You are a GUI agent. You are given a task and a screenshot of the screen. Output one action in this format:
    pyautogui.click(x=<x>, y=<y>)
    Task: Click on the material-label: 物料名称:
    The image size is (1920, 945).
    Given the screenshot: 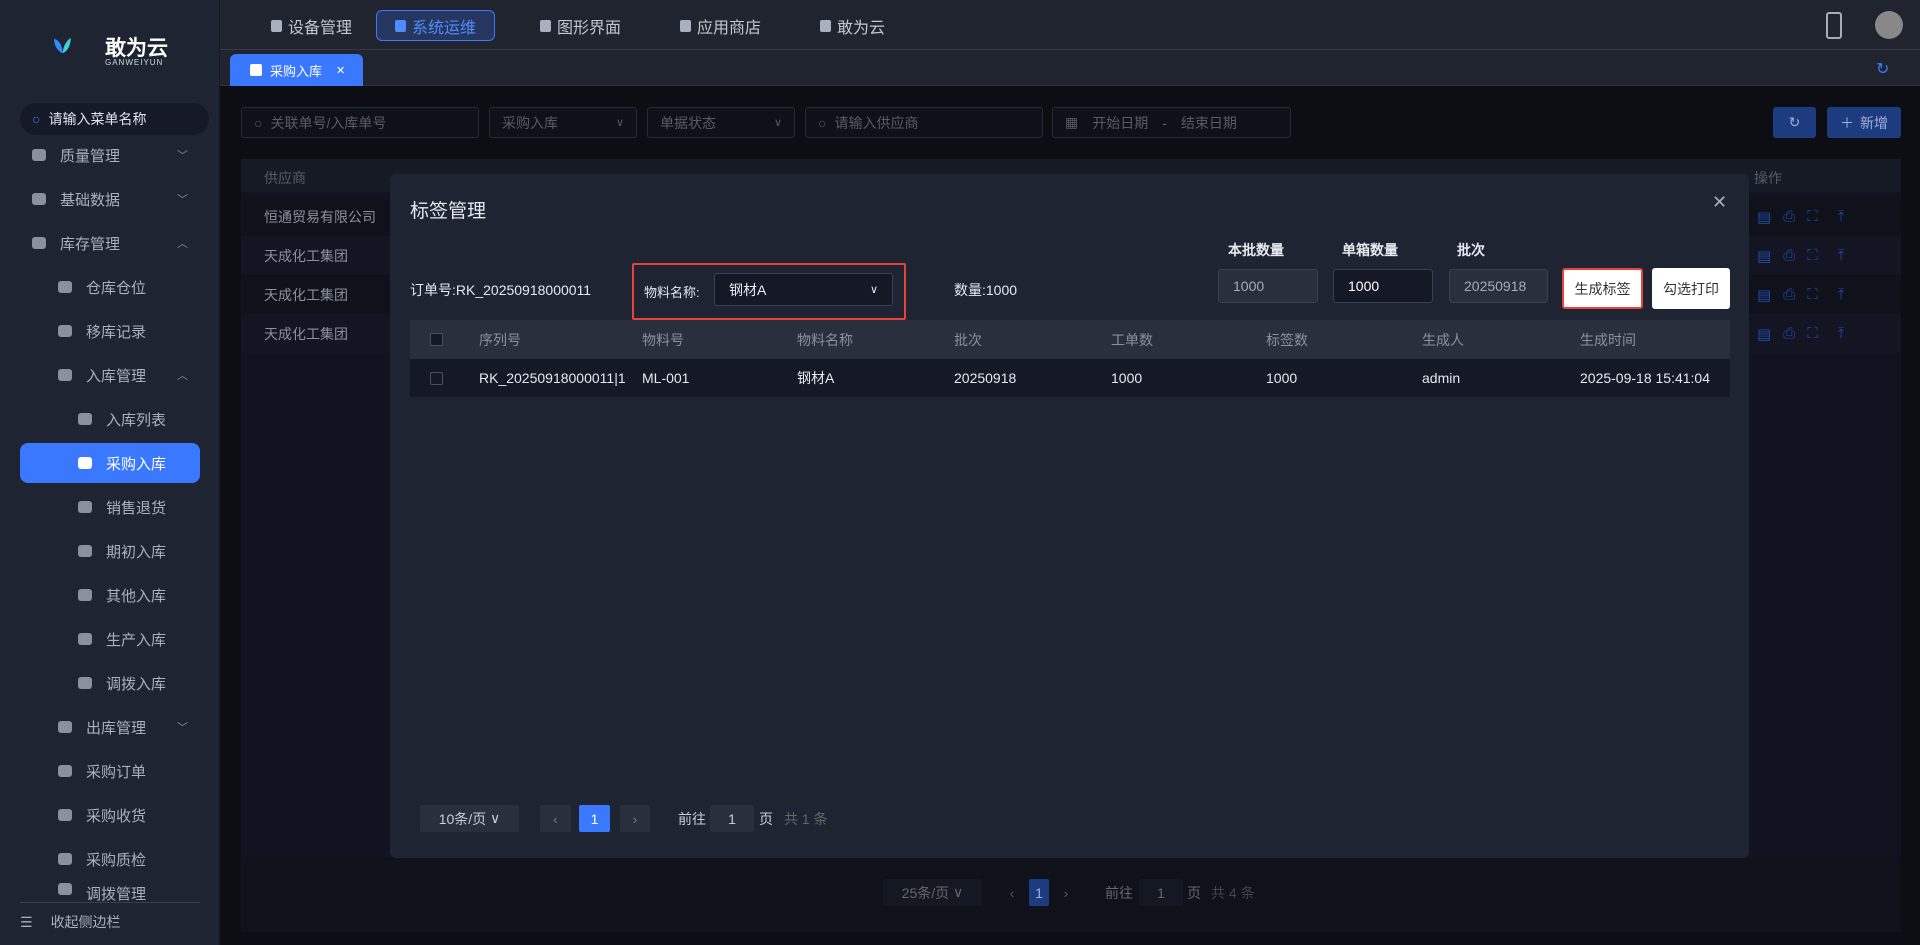 What is the action you would take?
    pyautogui.click(x=672, y=292)
    